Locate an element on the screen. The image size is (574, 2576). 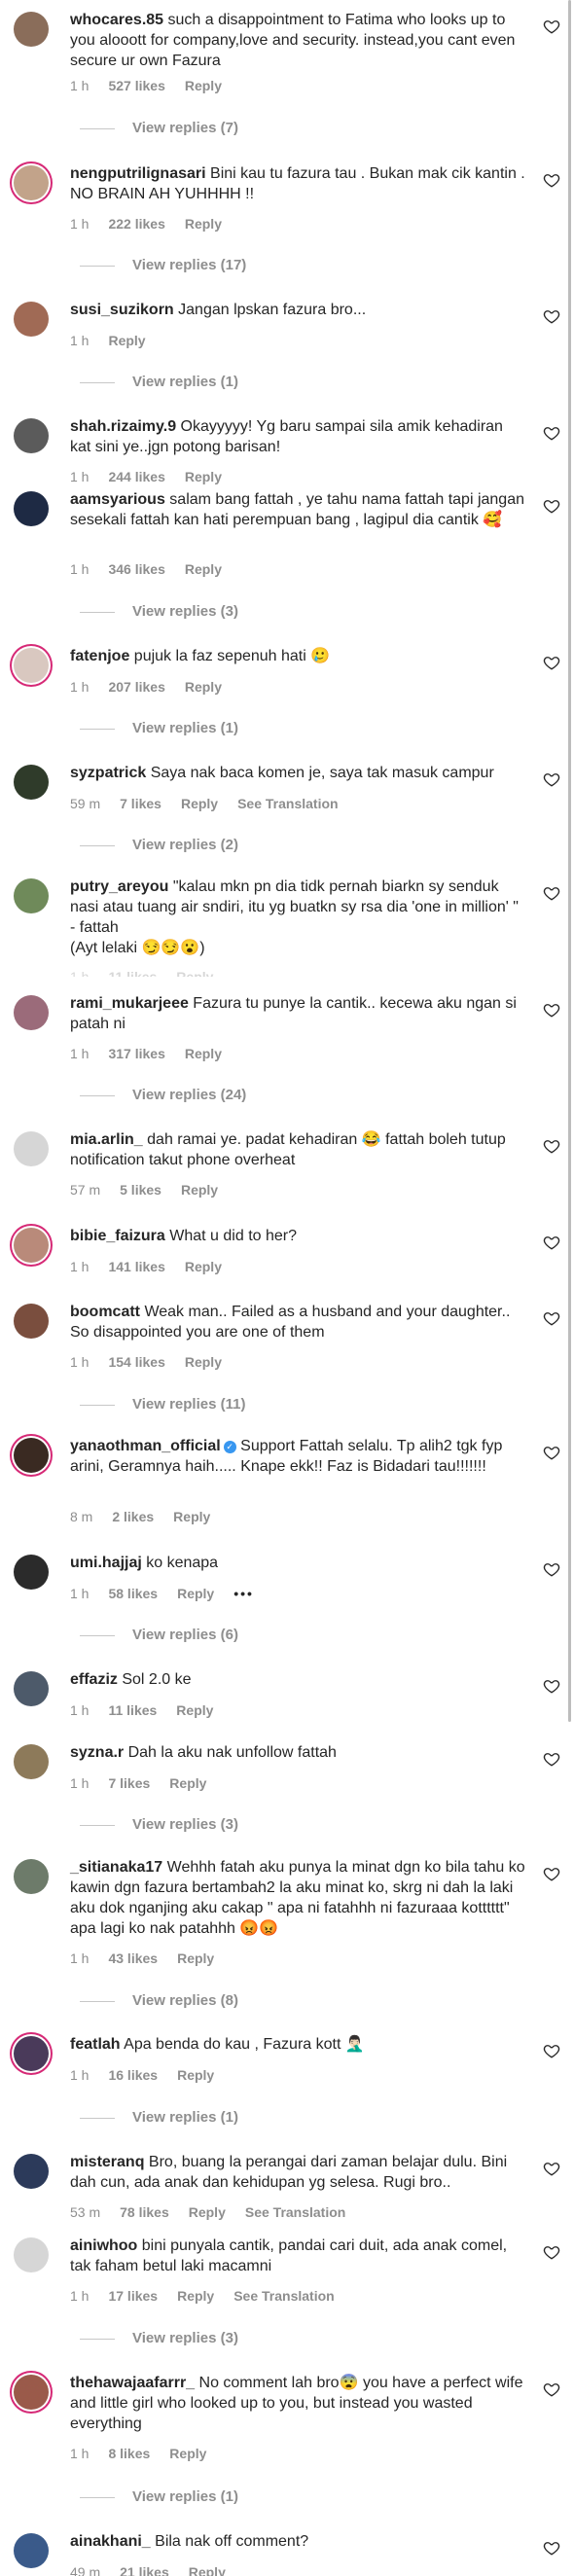
comment-username: misteranq is located at coordinates (107, 2162).